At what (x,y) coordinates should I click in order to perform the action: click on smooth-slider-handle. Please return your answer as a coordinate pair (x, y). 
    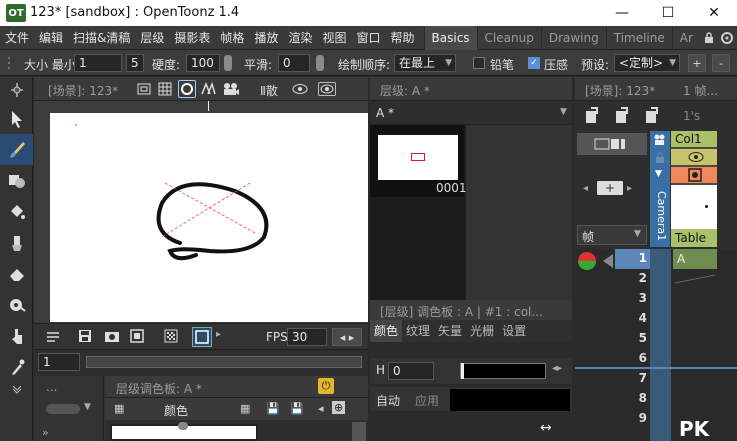
    Looking at the image, I should click on (320, 63).